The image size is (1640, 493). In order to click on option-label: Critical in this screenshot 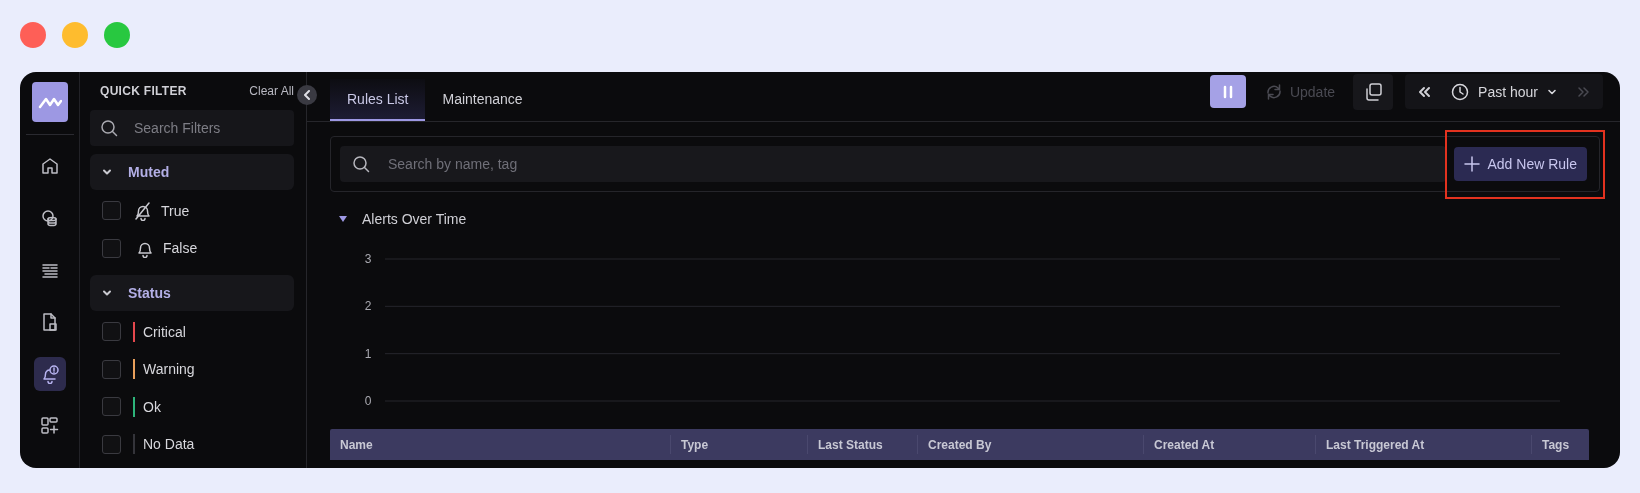, I will do `click(164, 331)`.